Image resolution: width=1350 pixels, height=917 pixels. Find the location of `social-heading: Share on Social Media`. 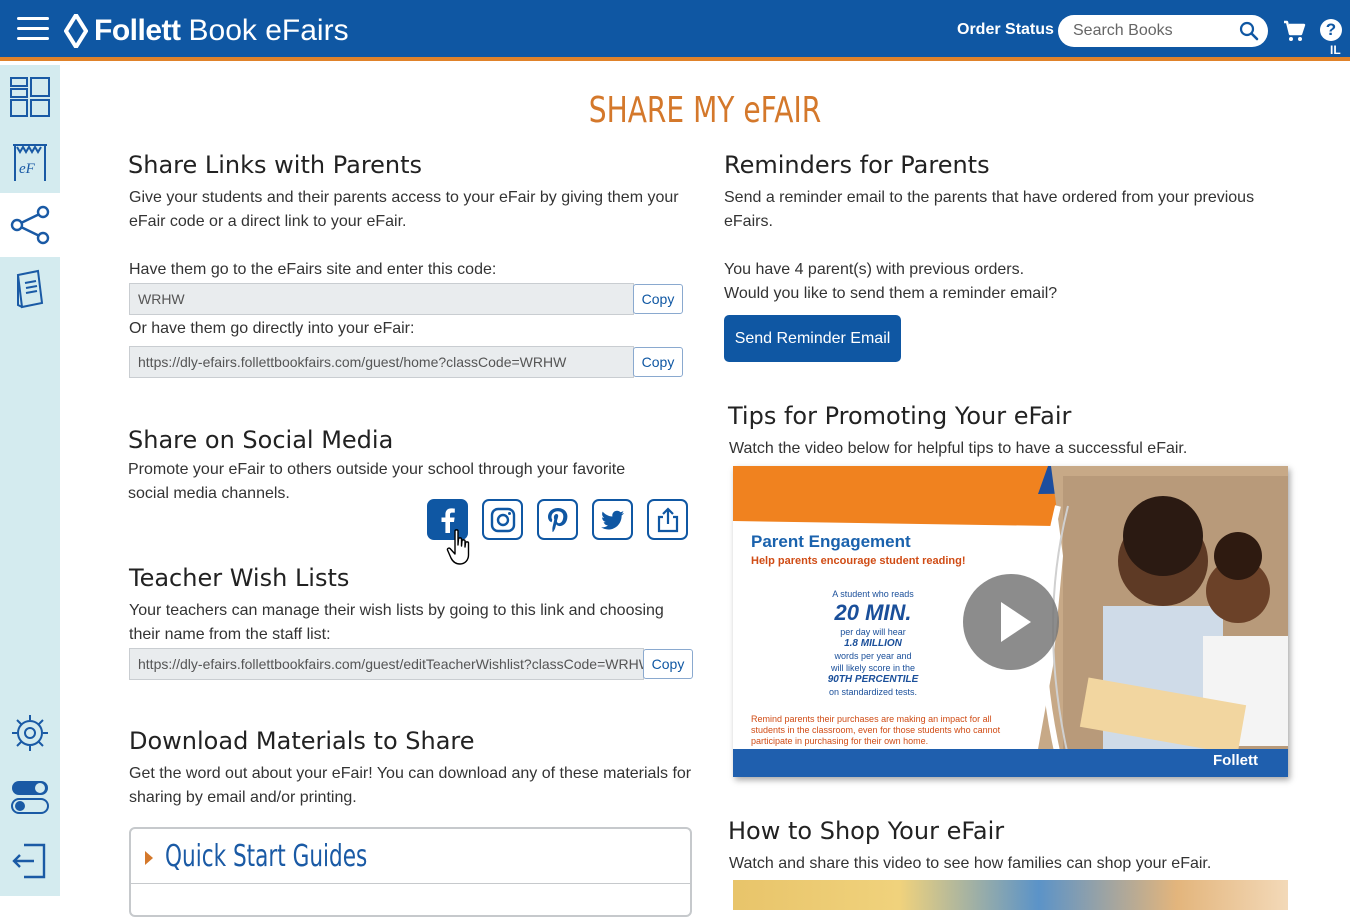

social-heading: Share on Social Media is located at coordinates (261, 440).